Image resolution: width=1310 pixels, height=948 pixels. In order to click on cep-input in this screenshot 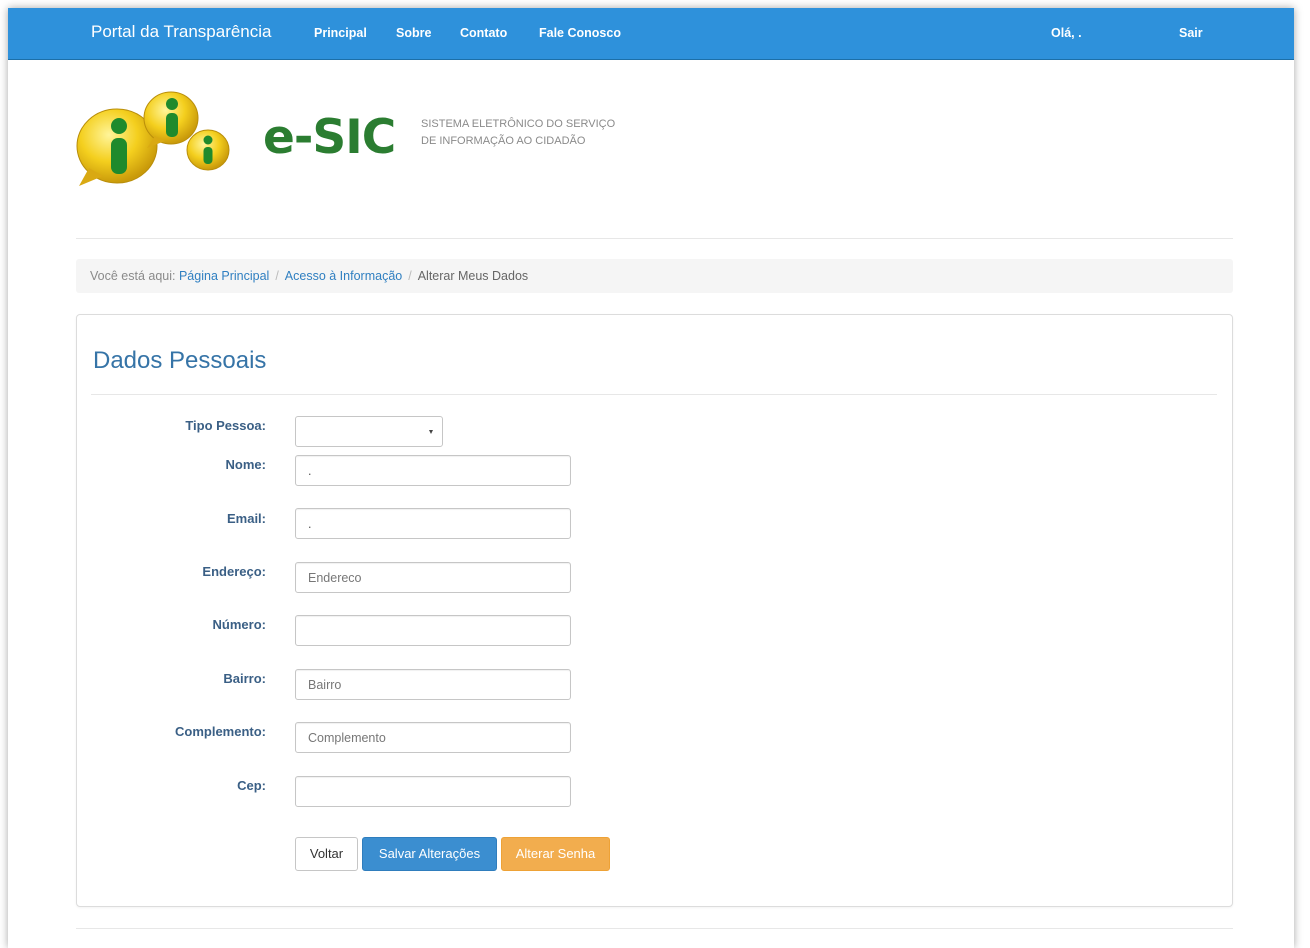, I will do `click(433, 791)`.